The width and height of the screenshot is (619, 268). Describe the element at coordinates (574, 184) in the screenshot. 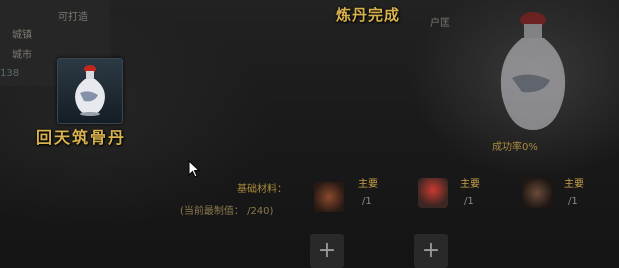

I see `material-3-name: 主要` at that location.